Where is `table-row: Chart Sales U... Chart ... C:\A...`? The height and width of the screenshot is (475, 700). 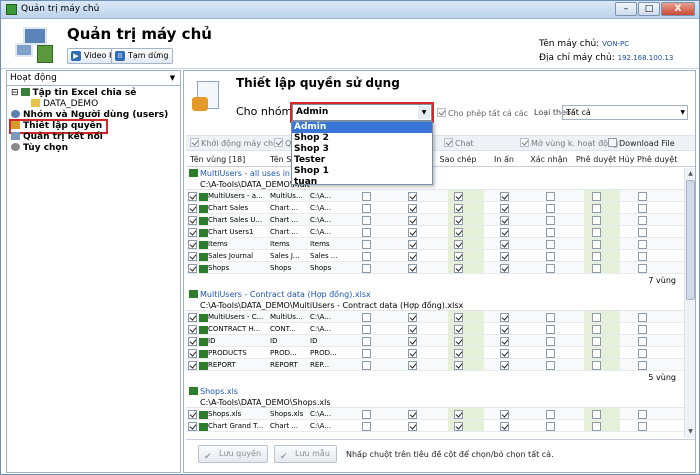
table-row: Chart Sales U... Chart ... C:\A... is located at coordinates (435, 220).